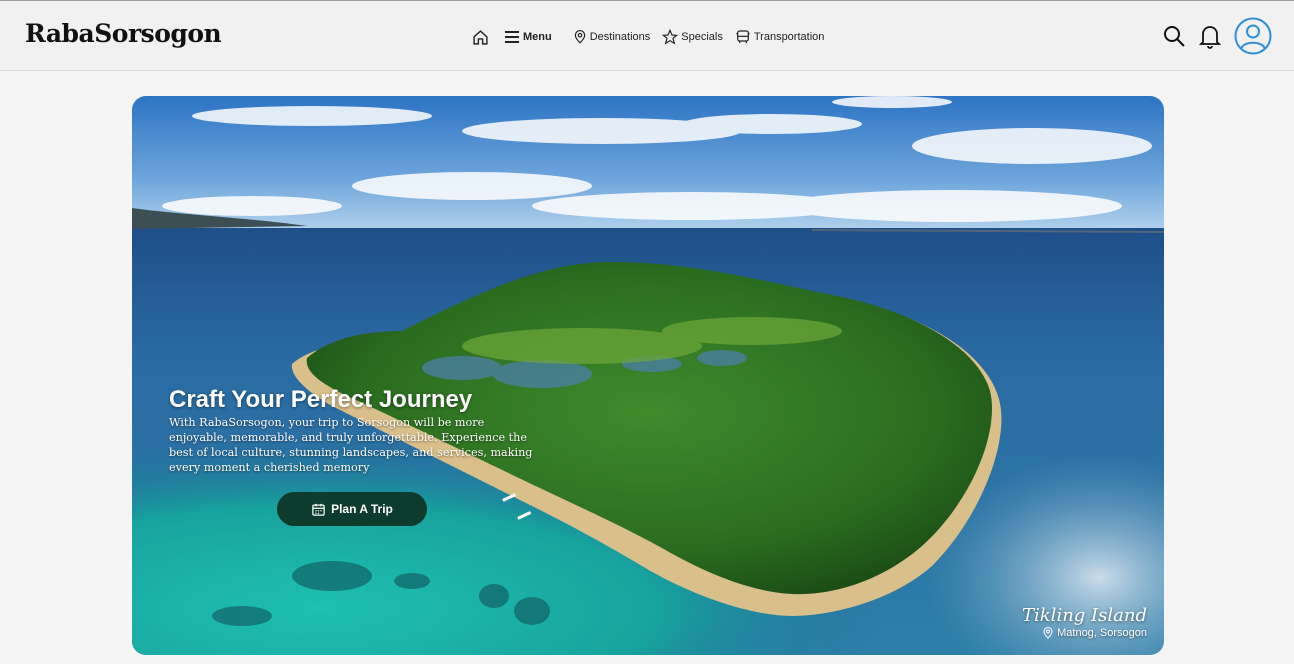 This screenshot has width=1294, height=664. I want to click on location-name: Tikling Island, so click(1084, 615).